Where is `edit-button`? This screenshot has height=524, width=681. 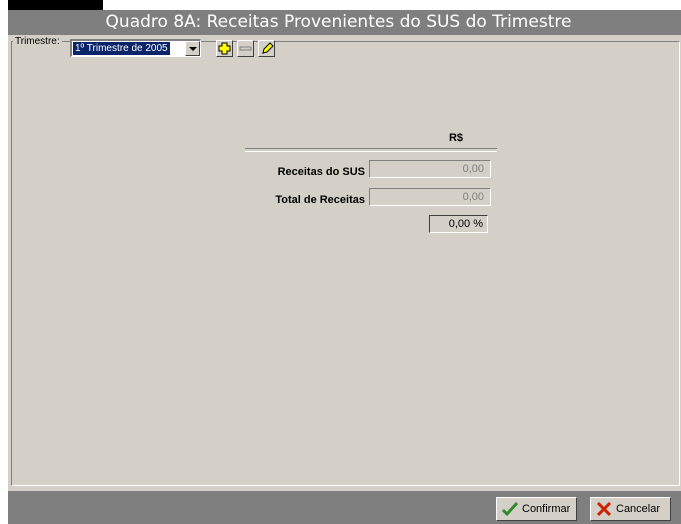 edit-button is located at coordinates (266, 48).